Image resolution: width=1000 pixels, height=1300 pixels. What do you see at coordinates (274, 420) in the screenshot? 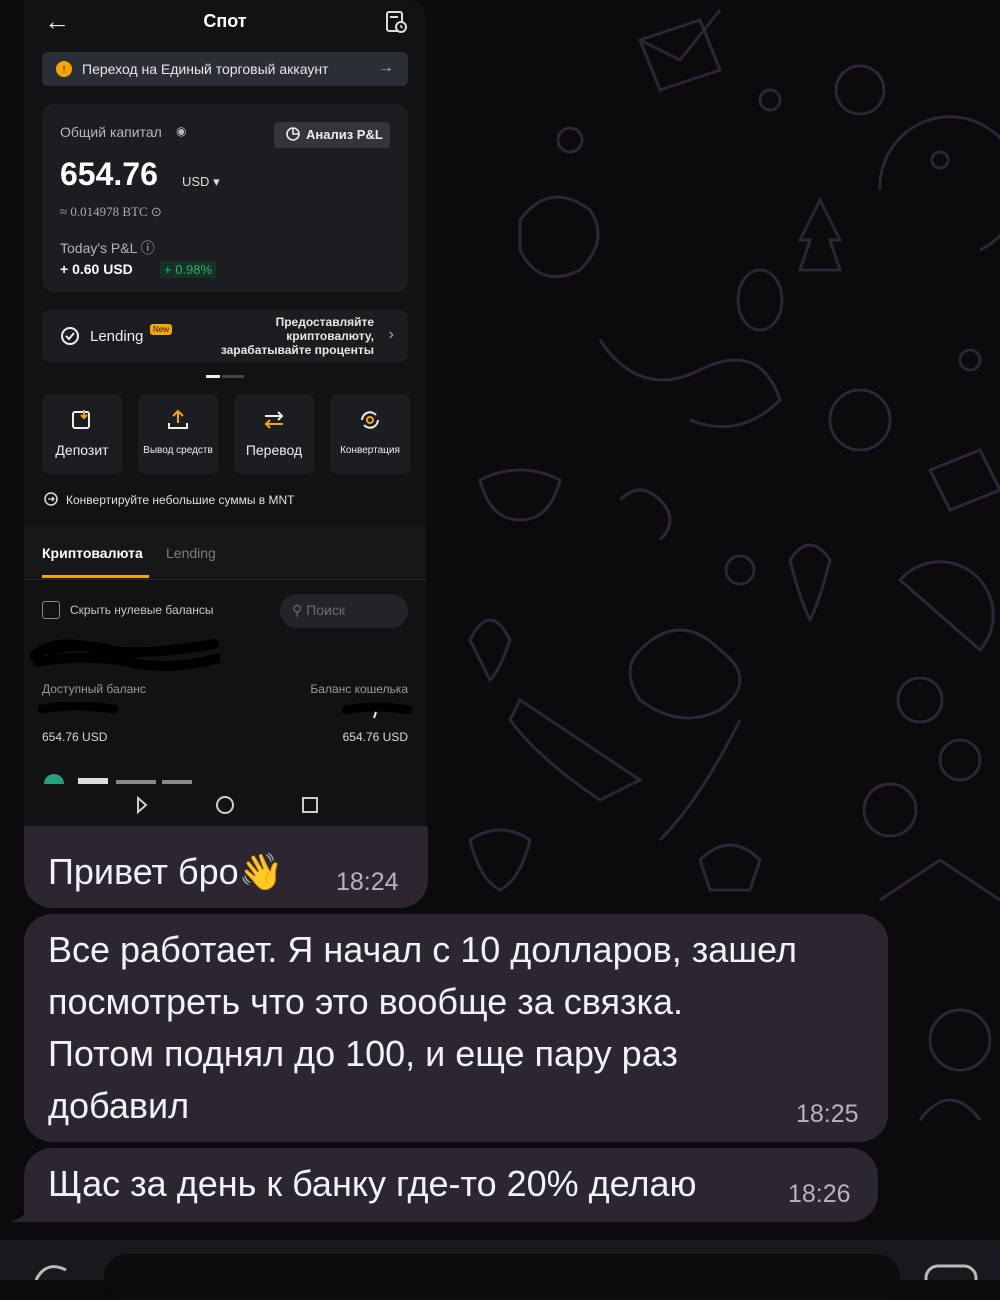
I see `transfer-icon` at bounding box center [274, 420].